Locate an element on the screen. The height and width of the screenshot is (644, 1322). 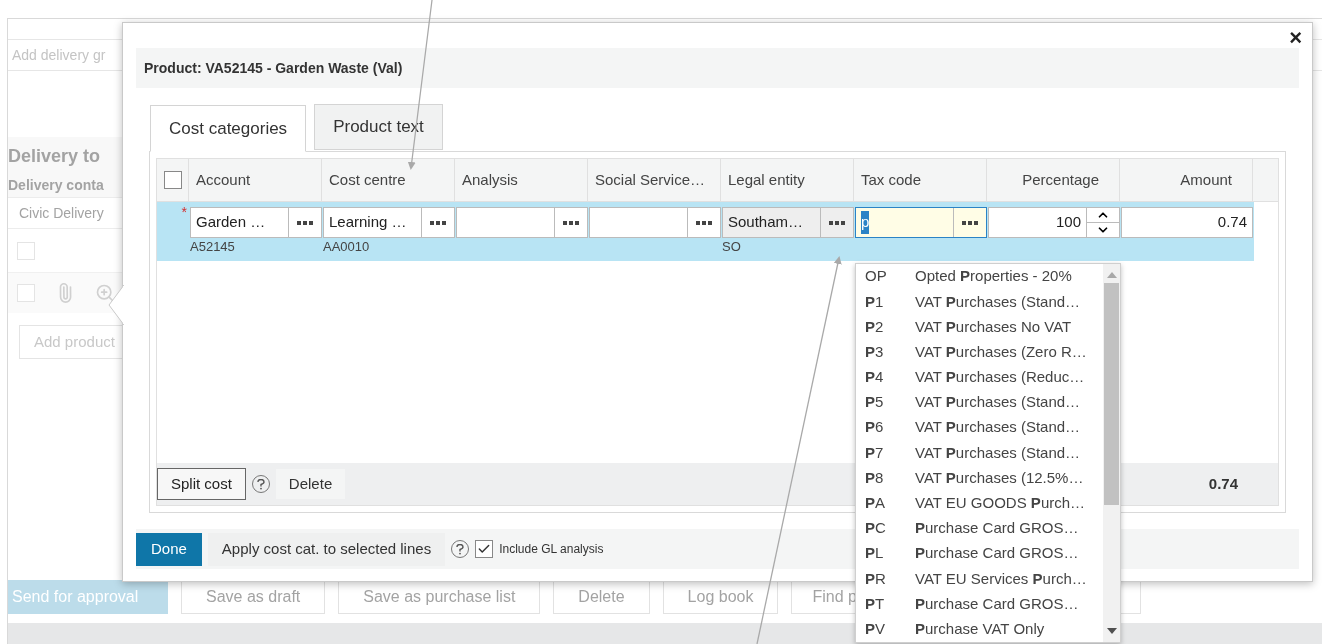
split-cost-button: Split cost is located at coordinates (201, 484).